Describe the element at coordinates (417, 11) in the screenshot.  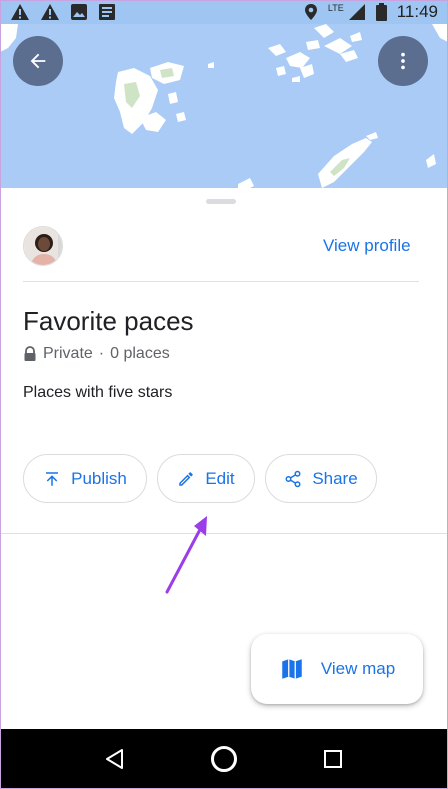
I see `status-time: 11:49` at that location.